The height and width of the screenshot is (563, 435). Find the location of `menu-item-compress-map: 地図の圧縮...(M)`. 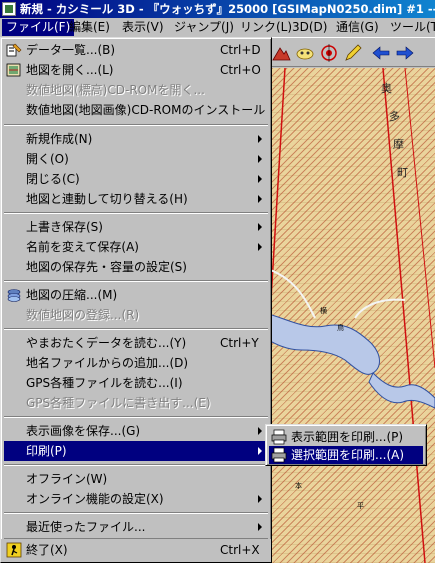

menu-item-compress-map: 地図の圧縮...(M) is located at coordinates (136, 295).